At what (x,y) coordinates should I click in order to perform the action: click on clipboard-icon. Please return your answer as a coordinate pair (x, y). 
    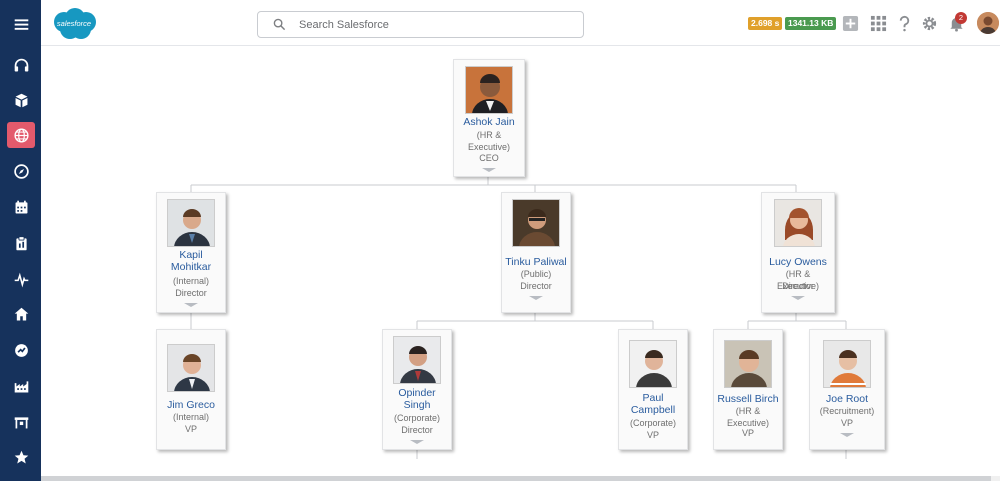
    Looking at the image, I should click on (21, 242).